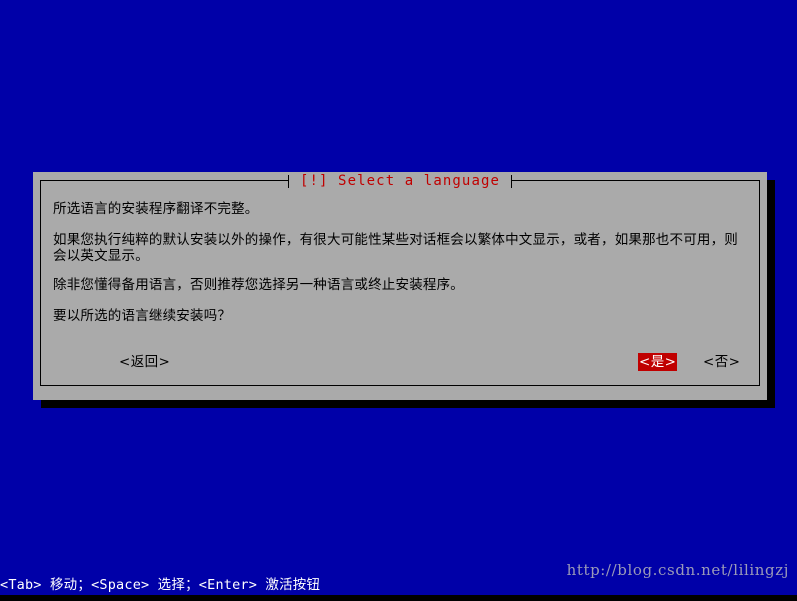 This screenshot has height=601, width=797. What do you see at coordinates (658, 362) in the screenshot?
I see `yes-button: <是>` at bounding box center [658, 362].